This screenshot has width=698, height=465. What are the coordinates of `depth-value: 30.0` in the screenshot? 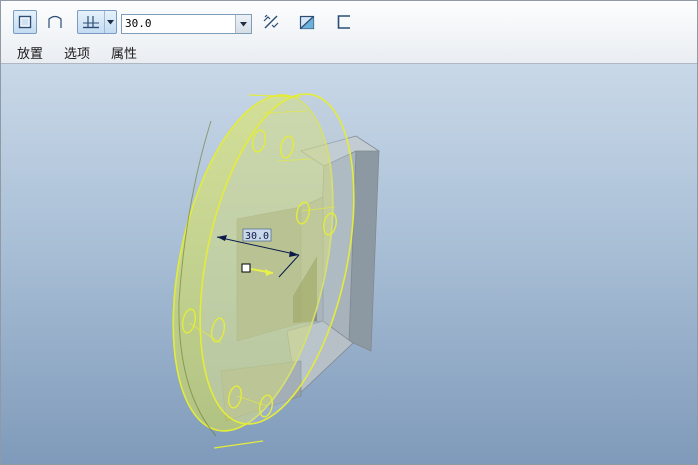 It's located at (138, 23).